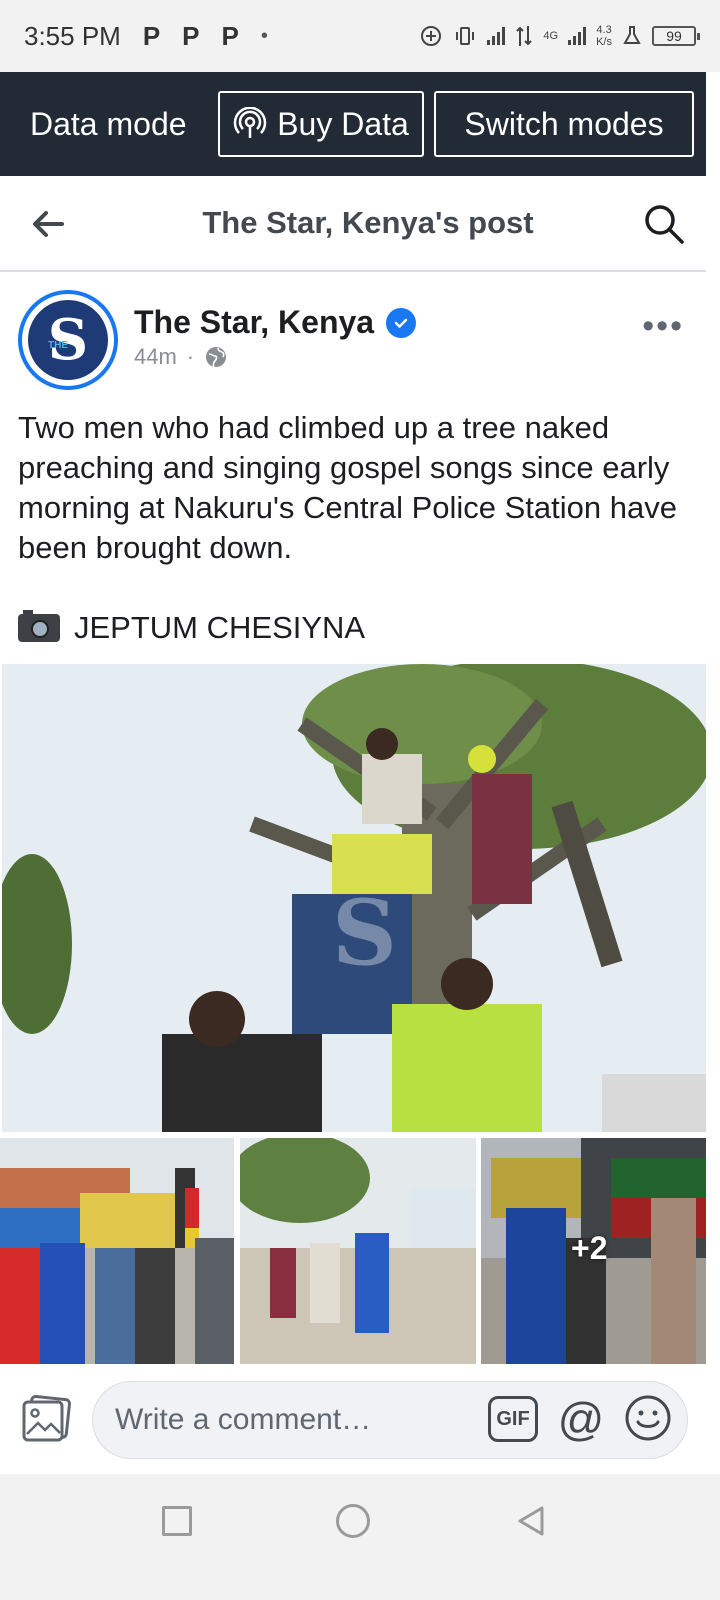  I want to click on avatar-small-text: THE, so click(58, 345).